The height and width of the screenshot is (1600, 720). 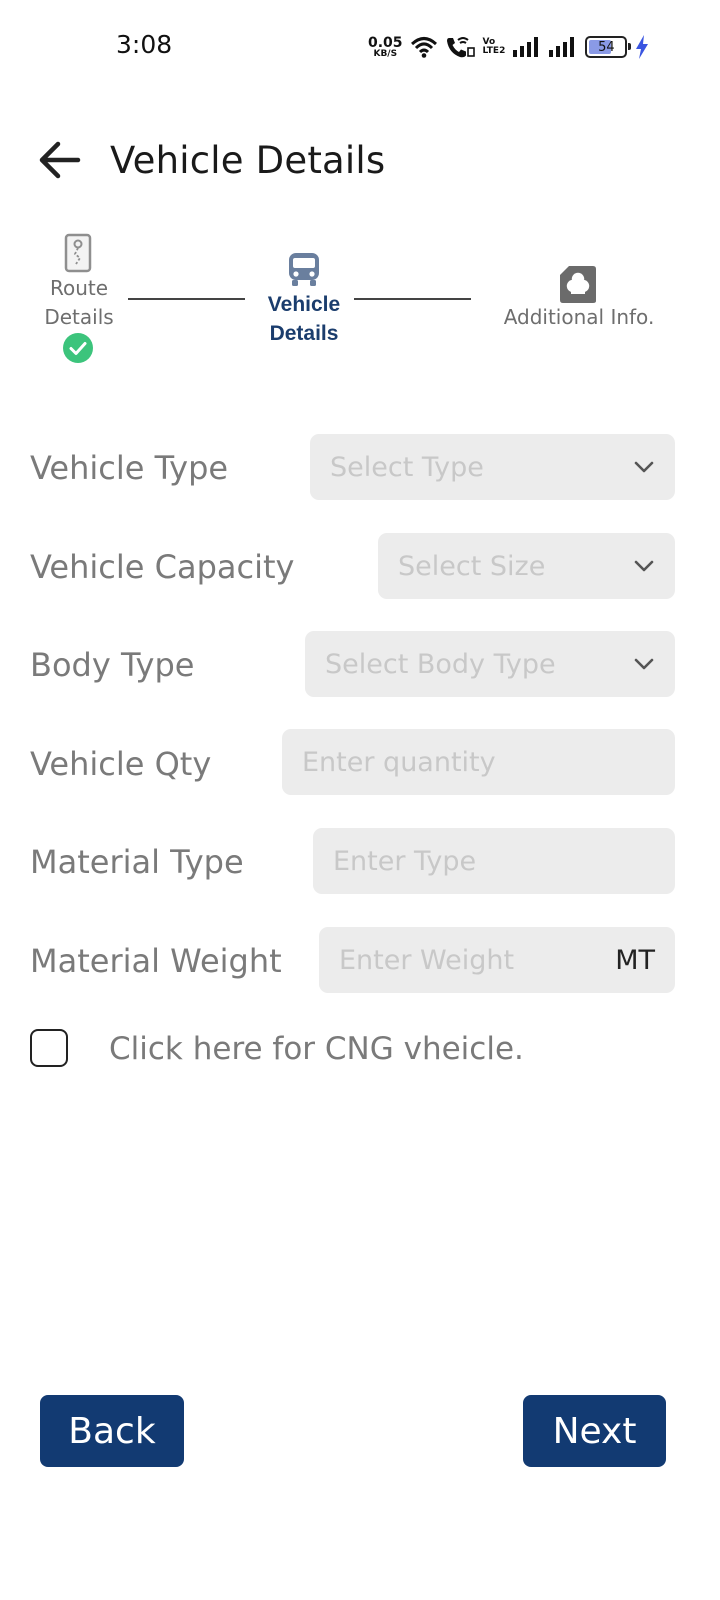 I want to click on route-map-icon, so click(x=78, y=253).